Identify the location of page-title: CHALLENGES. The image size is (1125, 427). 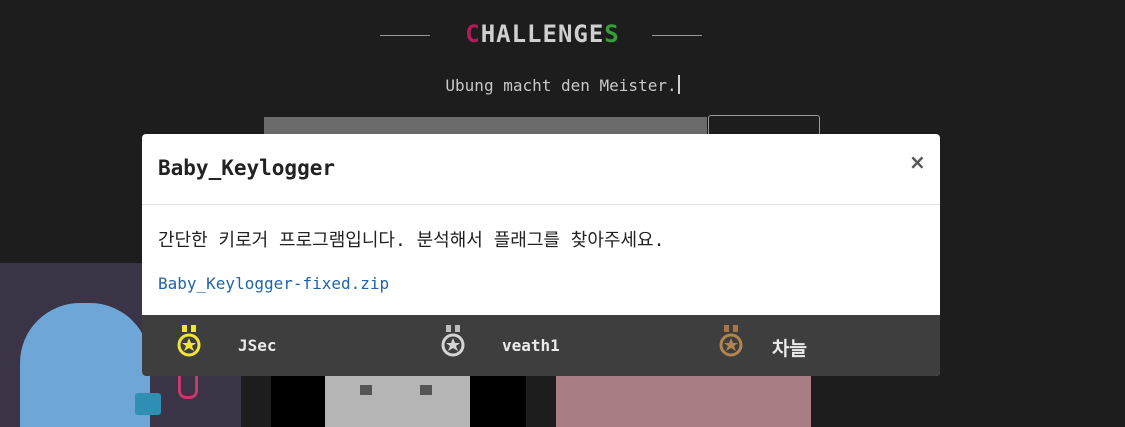
(542, 34).